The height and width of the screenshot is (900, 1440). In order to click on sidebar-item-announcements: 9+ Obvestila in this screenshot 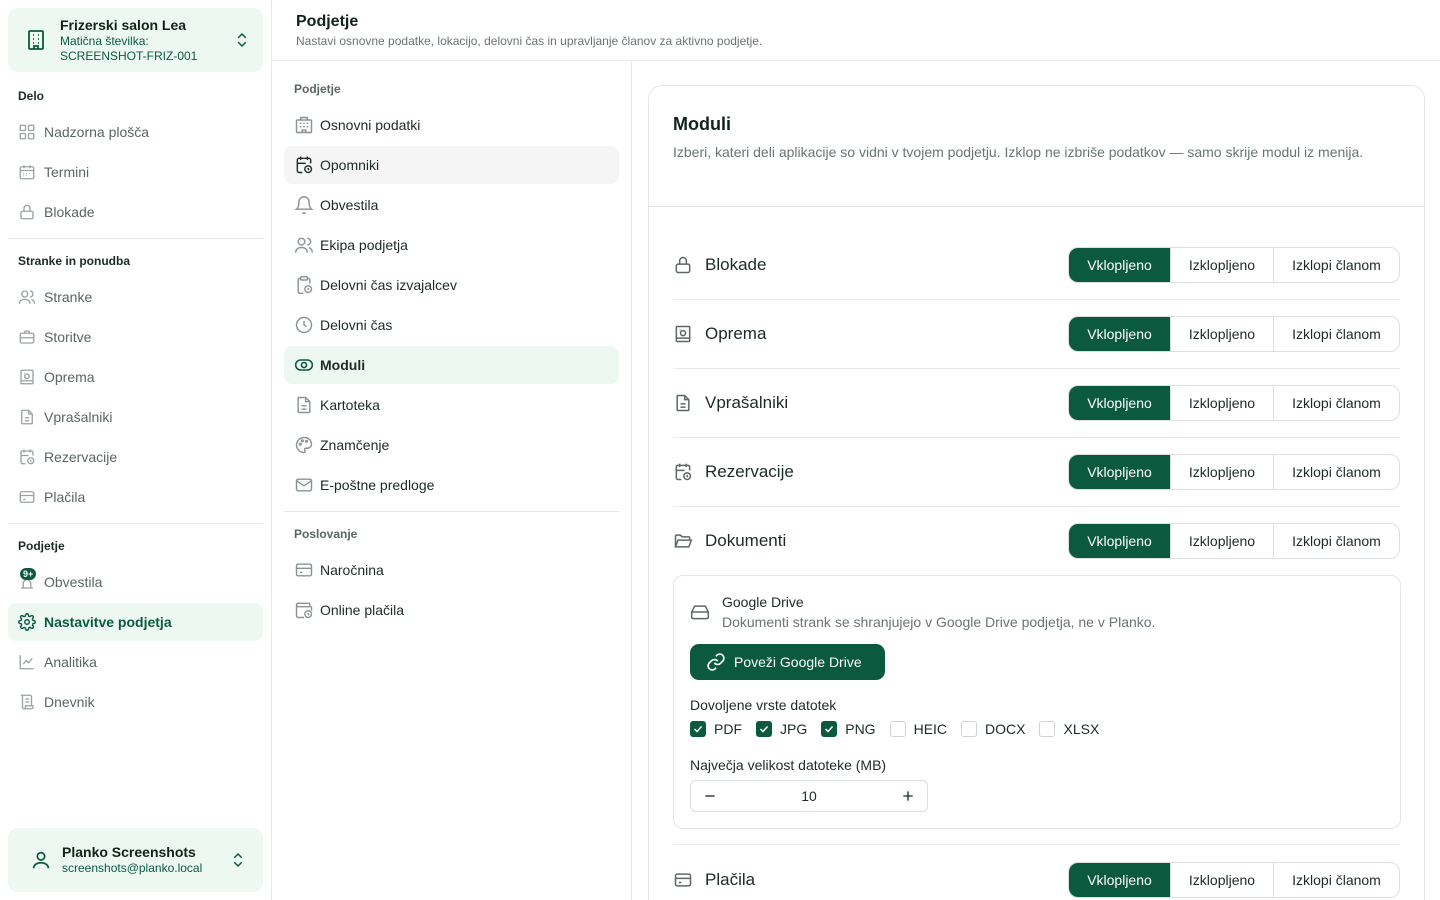, I will do `click(135, 582)`.